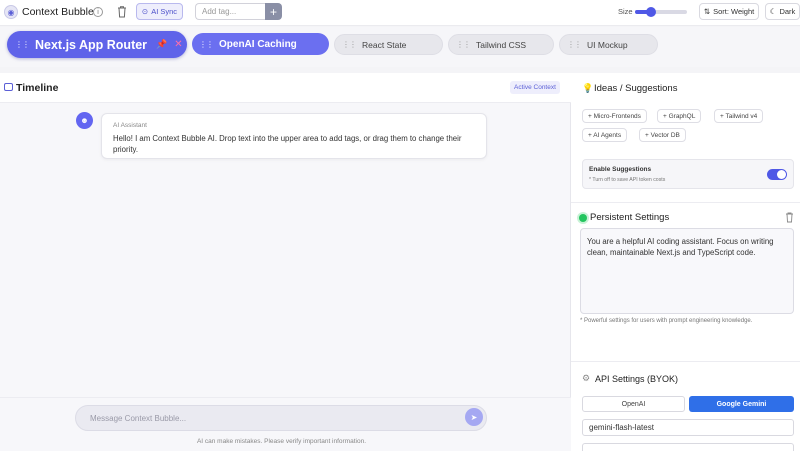 This screenshot has width=800, height=451. I want to click on bubble-nextjs-app-router: ⋮⋮ Next.js App Router 📌 ✕, so click(97, 44).